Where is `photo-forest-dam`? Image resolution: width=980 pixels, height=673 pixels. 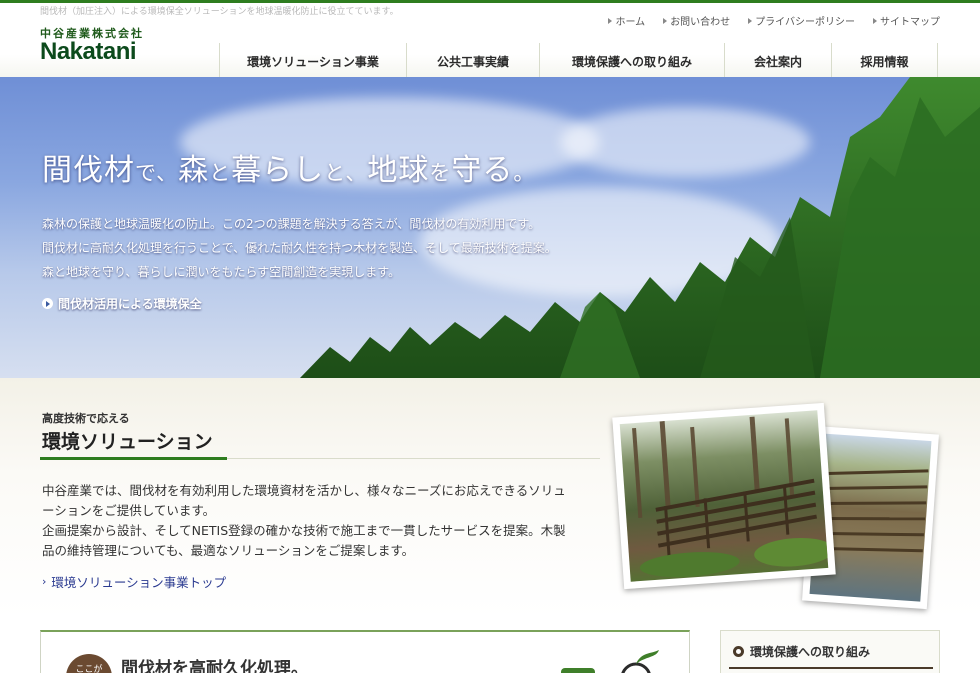 photo-forest-dam is located at coordinates (724, 496).